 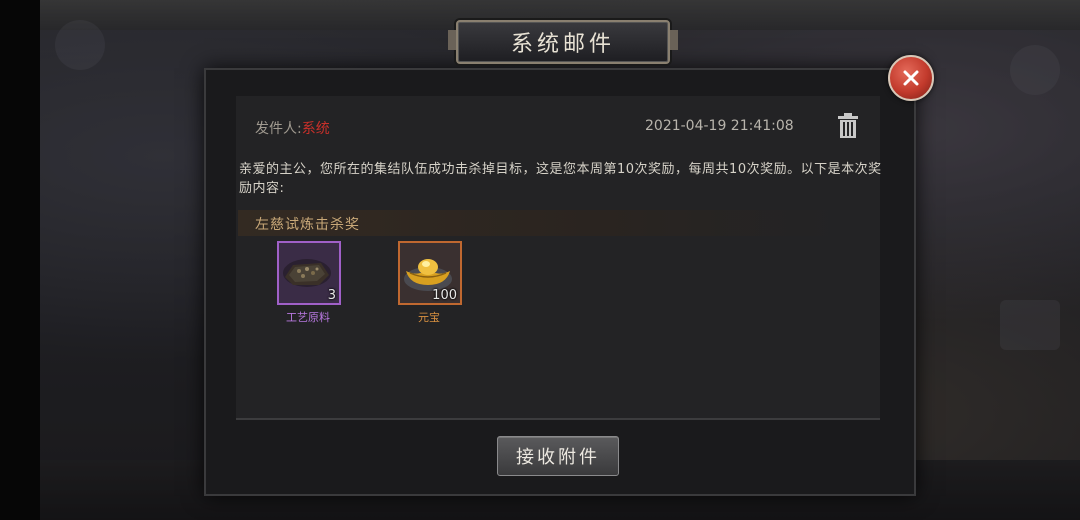 What do you see at coordinates (278, 129) in the screenshot?
I see `sender-label: 发件人:` at bounding box center [278, 129].